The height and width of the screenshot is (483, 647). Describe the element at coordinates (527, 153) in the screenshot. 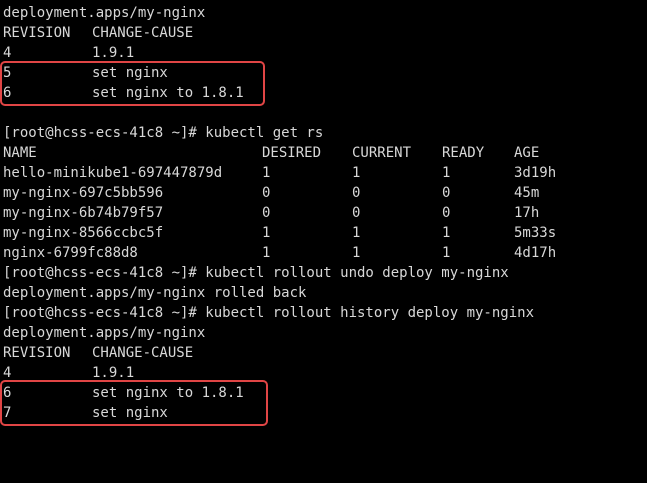

I see `header-age: AGE` at that location.